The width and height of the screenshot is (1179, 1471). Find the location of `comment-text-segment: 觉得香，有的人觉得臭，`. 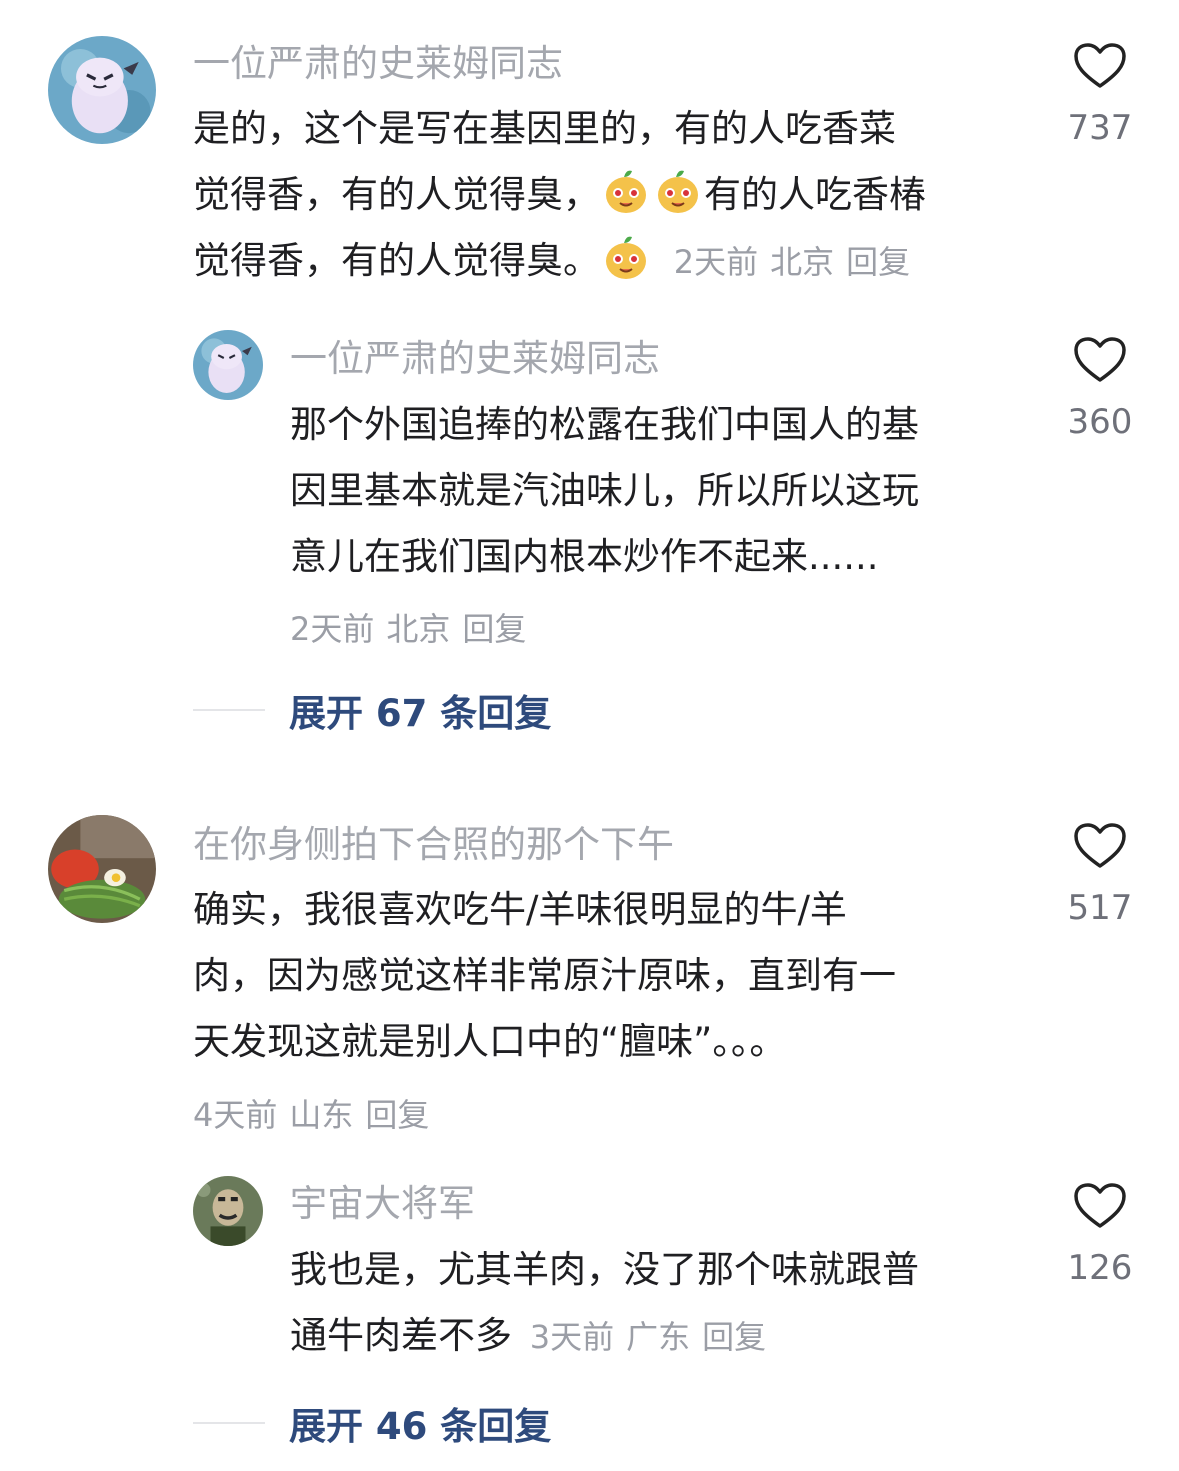

comment-text-segment: 觉得香，有的人觉得臭， is located at coordinates (396, 194).